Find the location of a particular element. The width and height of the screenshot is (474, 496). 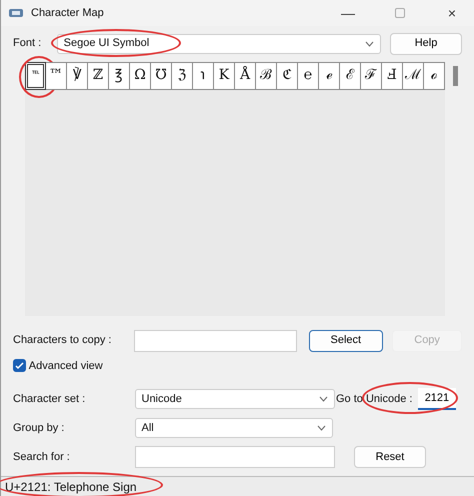

character-cell: Ⅎ is located at coordinates (392, 76).